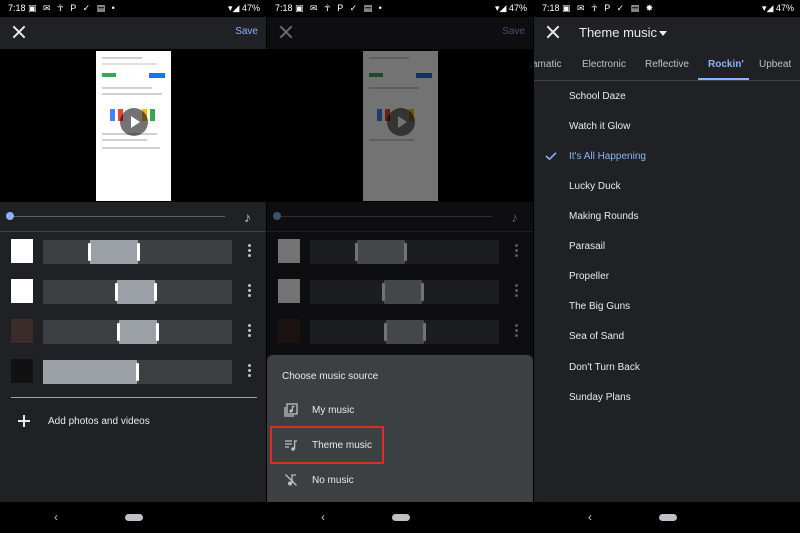  I want to click on tab-upbeat: Upbeat, so click(775, 64).